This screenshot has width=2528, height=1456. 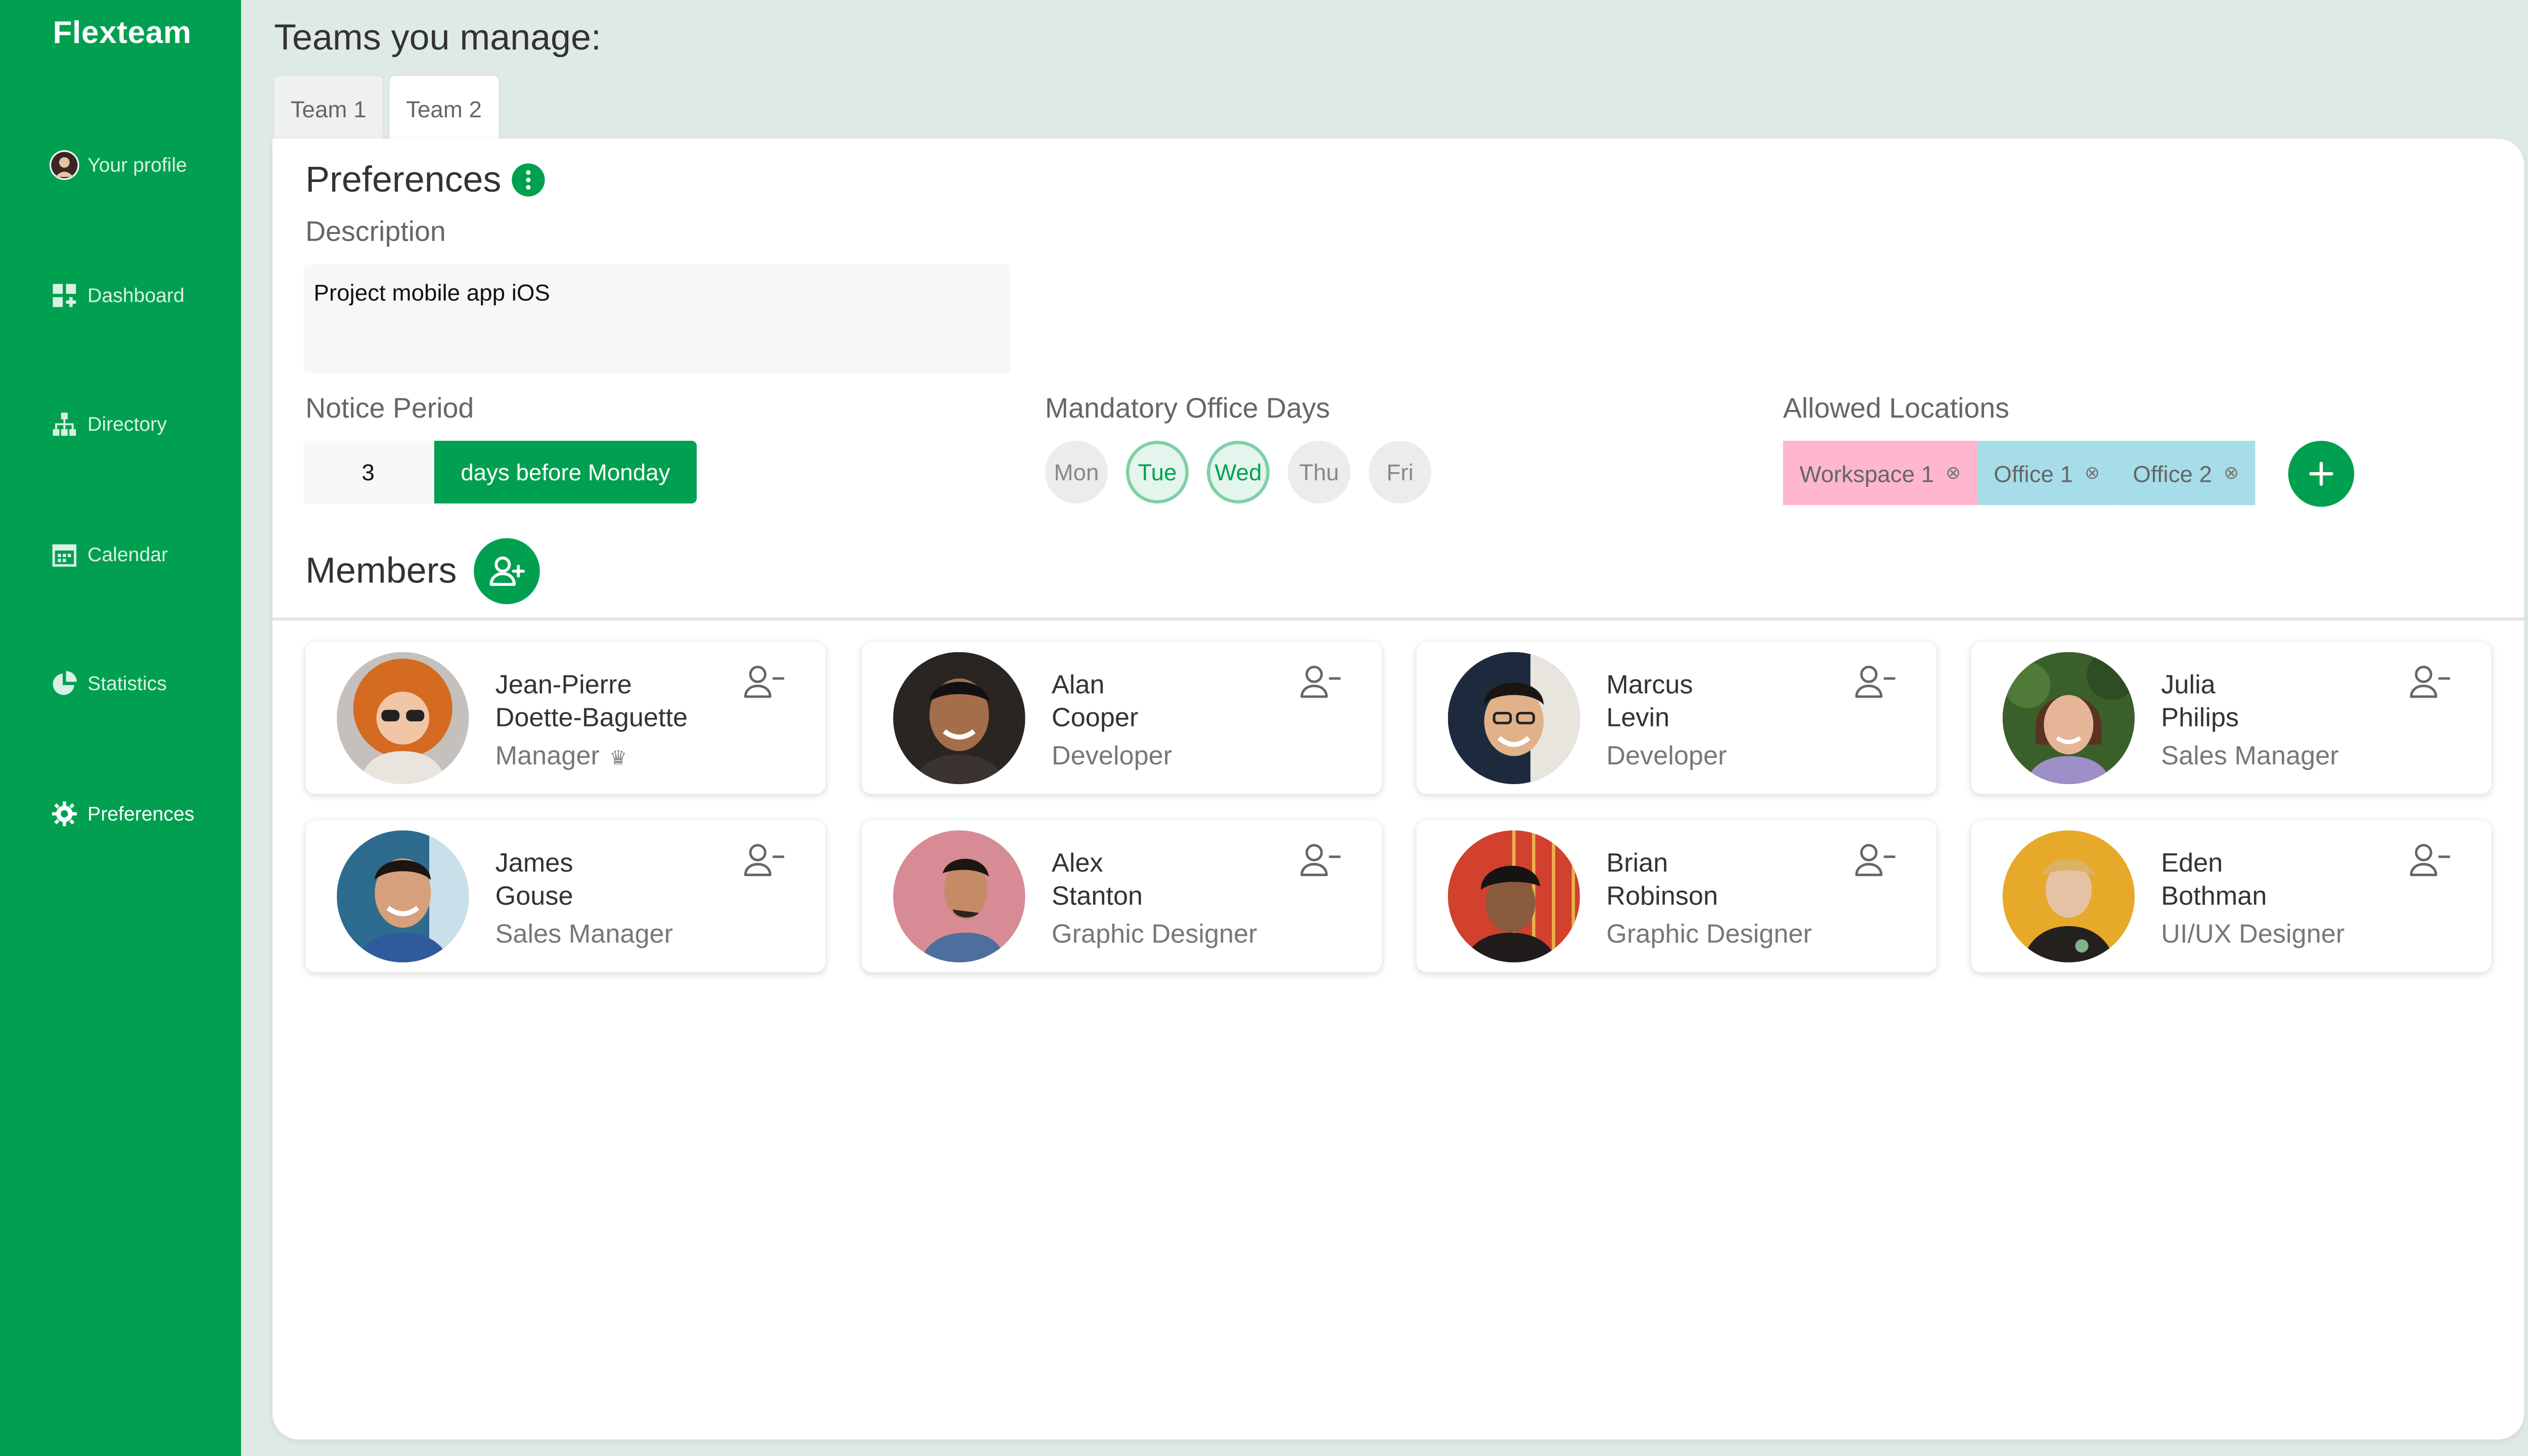 I want to click on member-role: UI/UX Designer, so click(x=2253, y=935).